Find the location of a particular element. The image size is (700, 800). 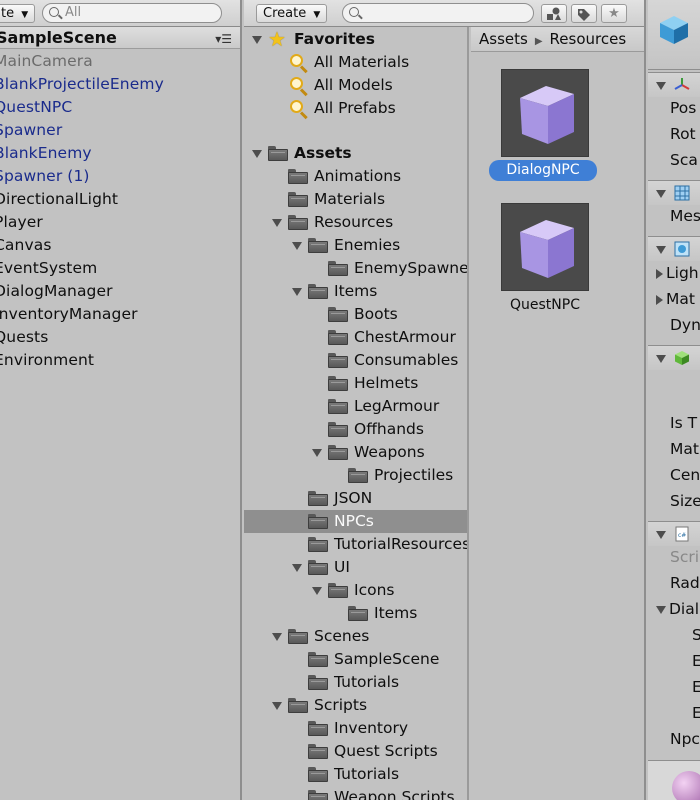

save-search-button: ★ is located at coordinates (614, 13).